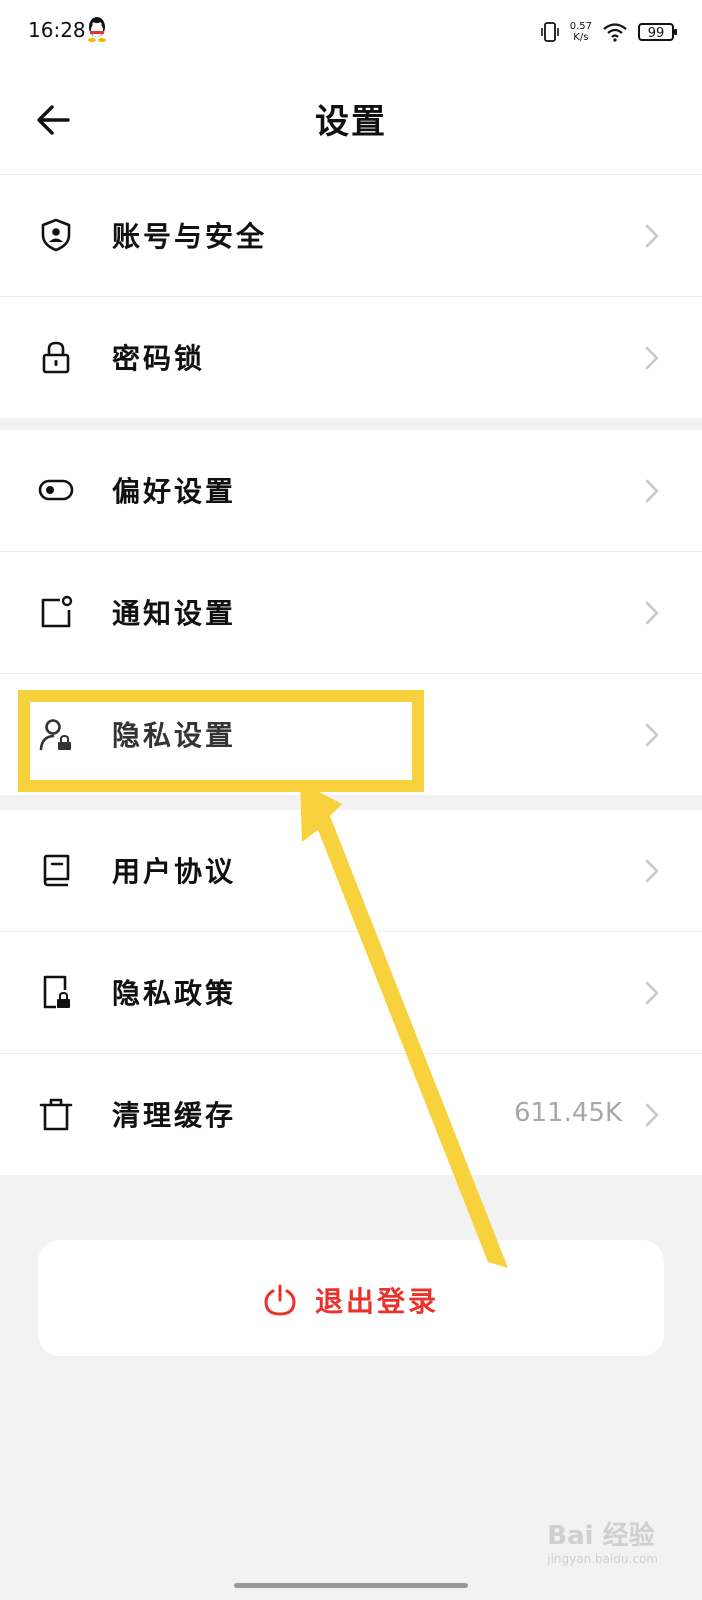  Describe the element at coordinates (280, 1300) in the screenshot. I see `power-icon` at that location.